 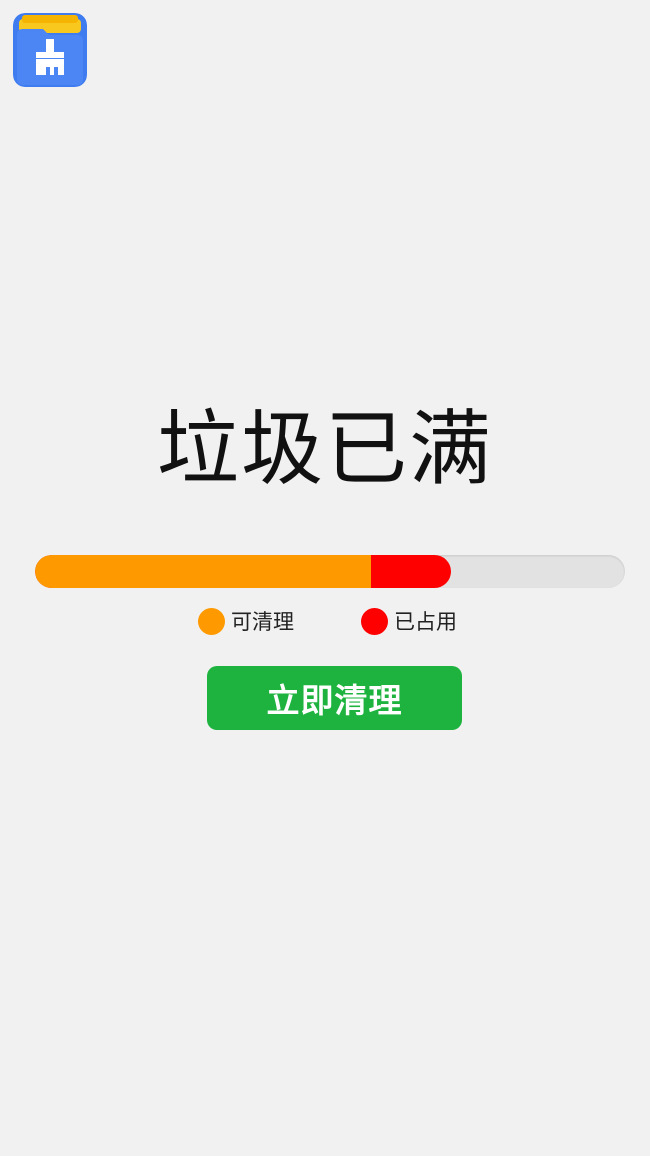 What do you see at coordinates (203, 571) in the screenshot?
I see `cleanable-segment` at bounding box center [203, 571].